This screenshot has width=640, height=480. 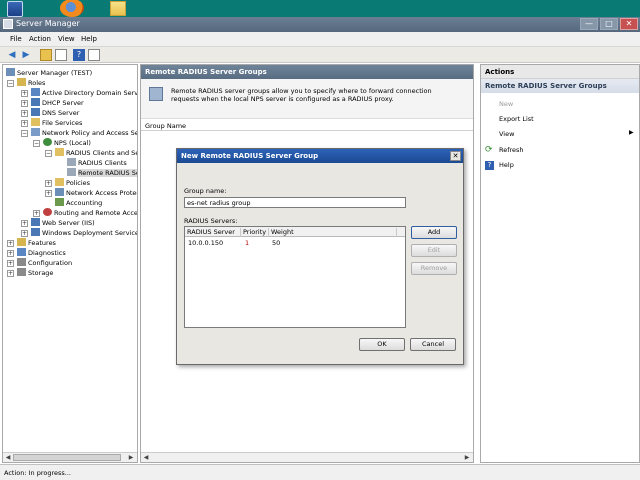 I want to click on diagnostics-icon, so click(x=21, y=252).